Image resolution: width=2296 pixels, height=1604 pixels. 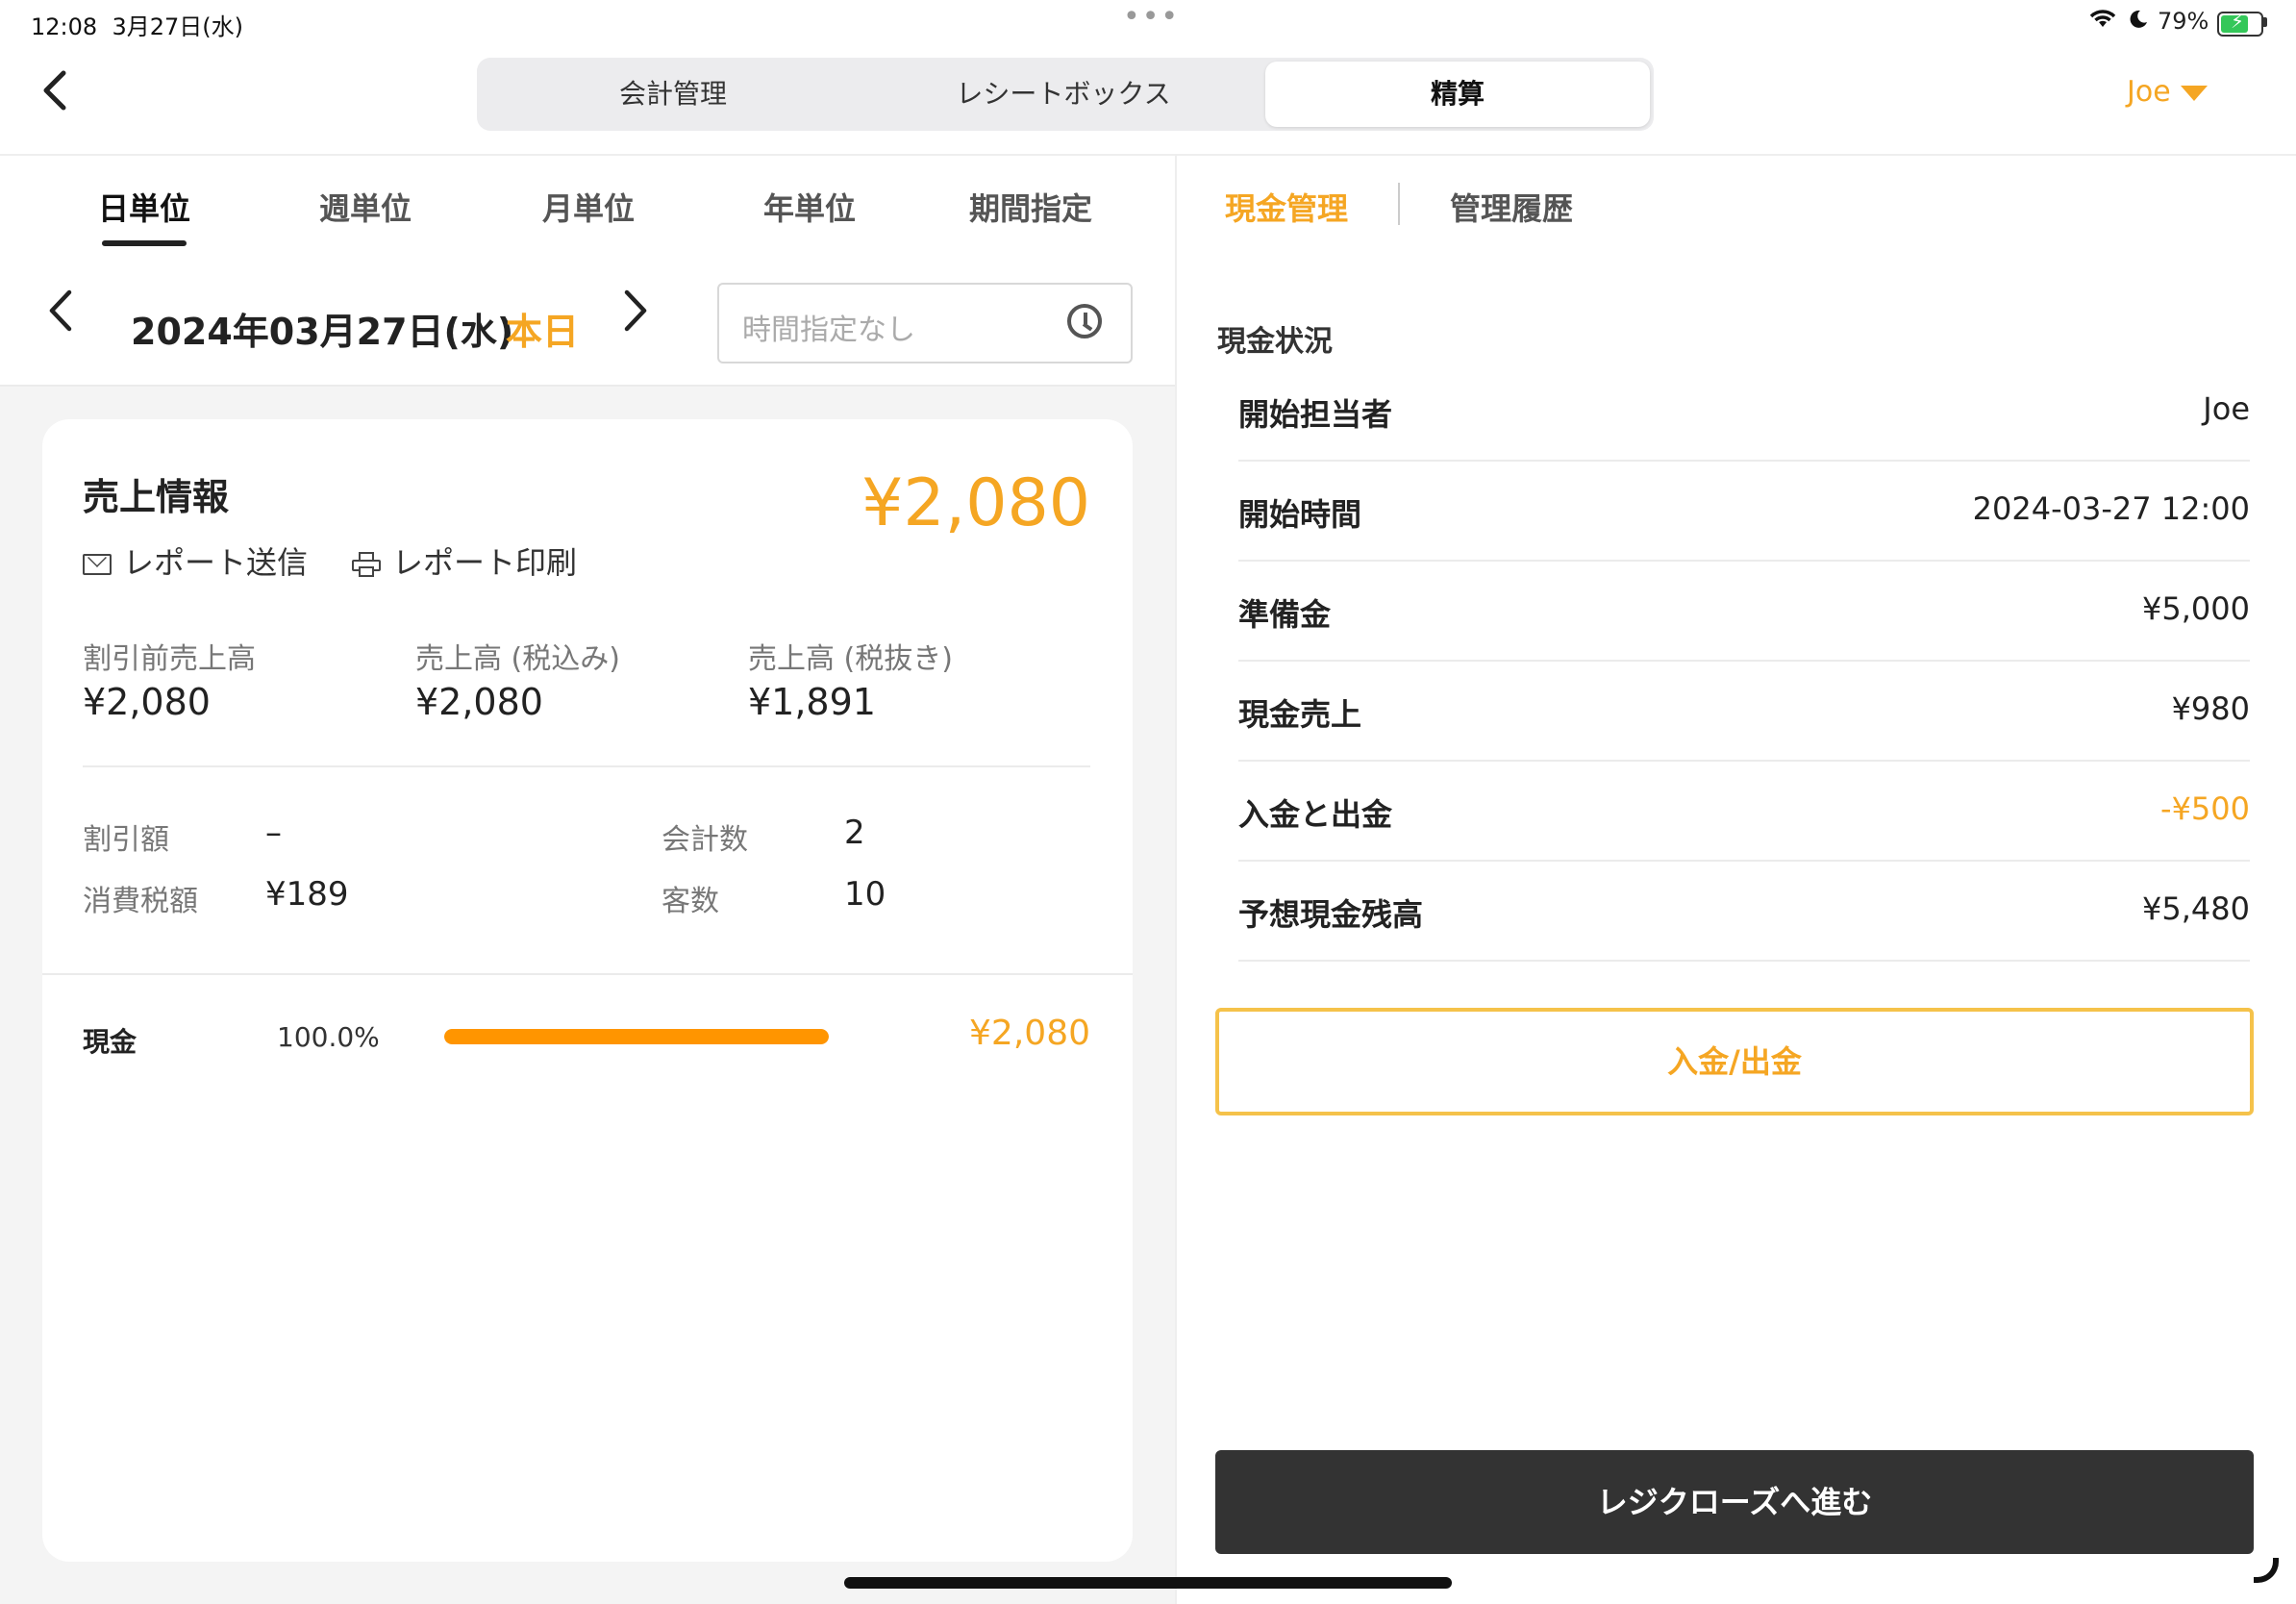 I want to click on time-filter-input: 時間指定なし, so click(x=925, y=323).